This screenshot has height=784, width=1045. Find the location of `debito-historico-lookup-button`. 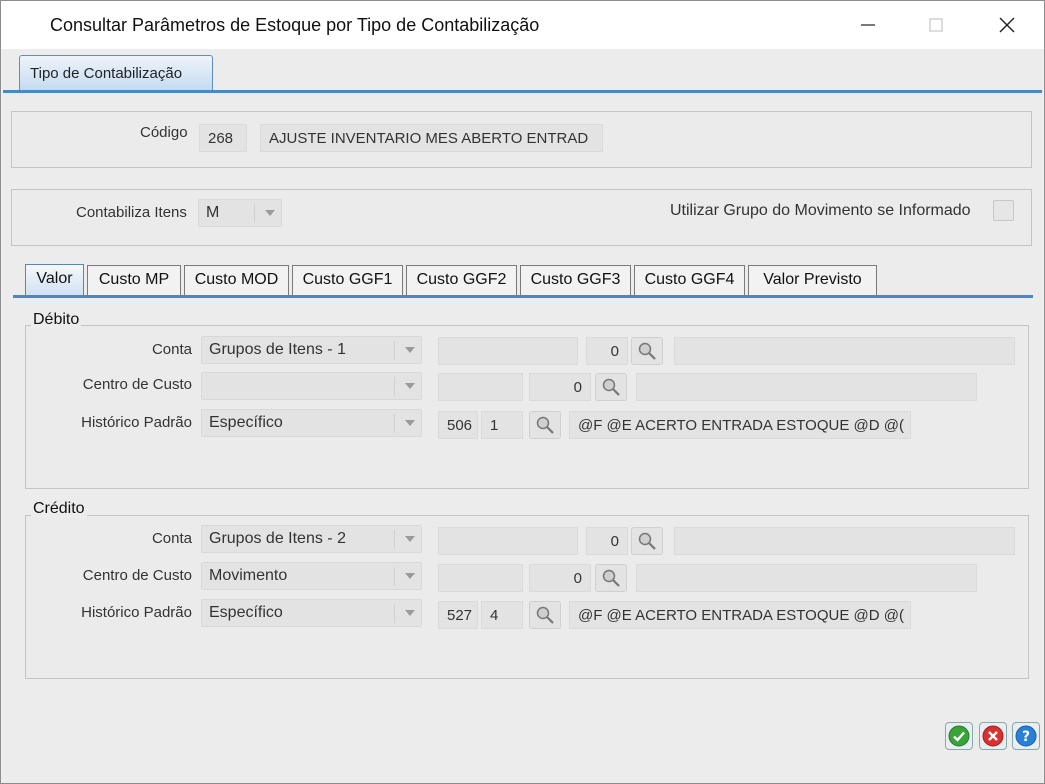

debito-historico-lookup-button is located at coordinates (545, 425).